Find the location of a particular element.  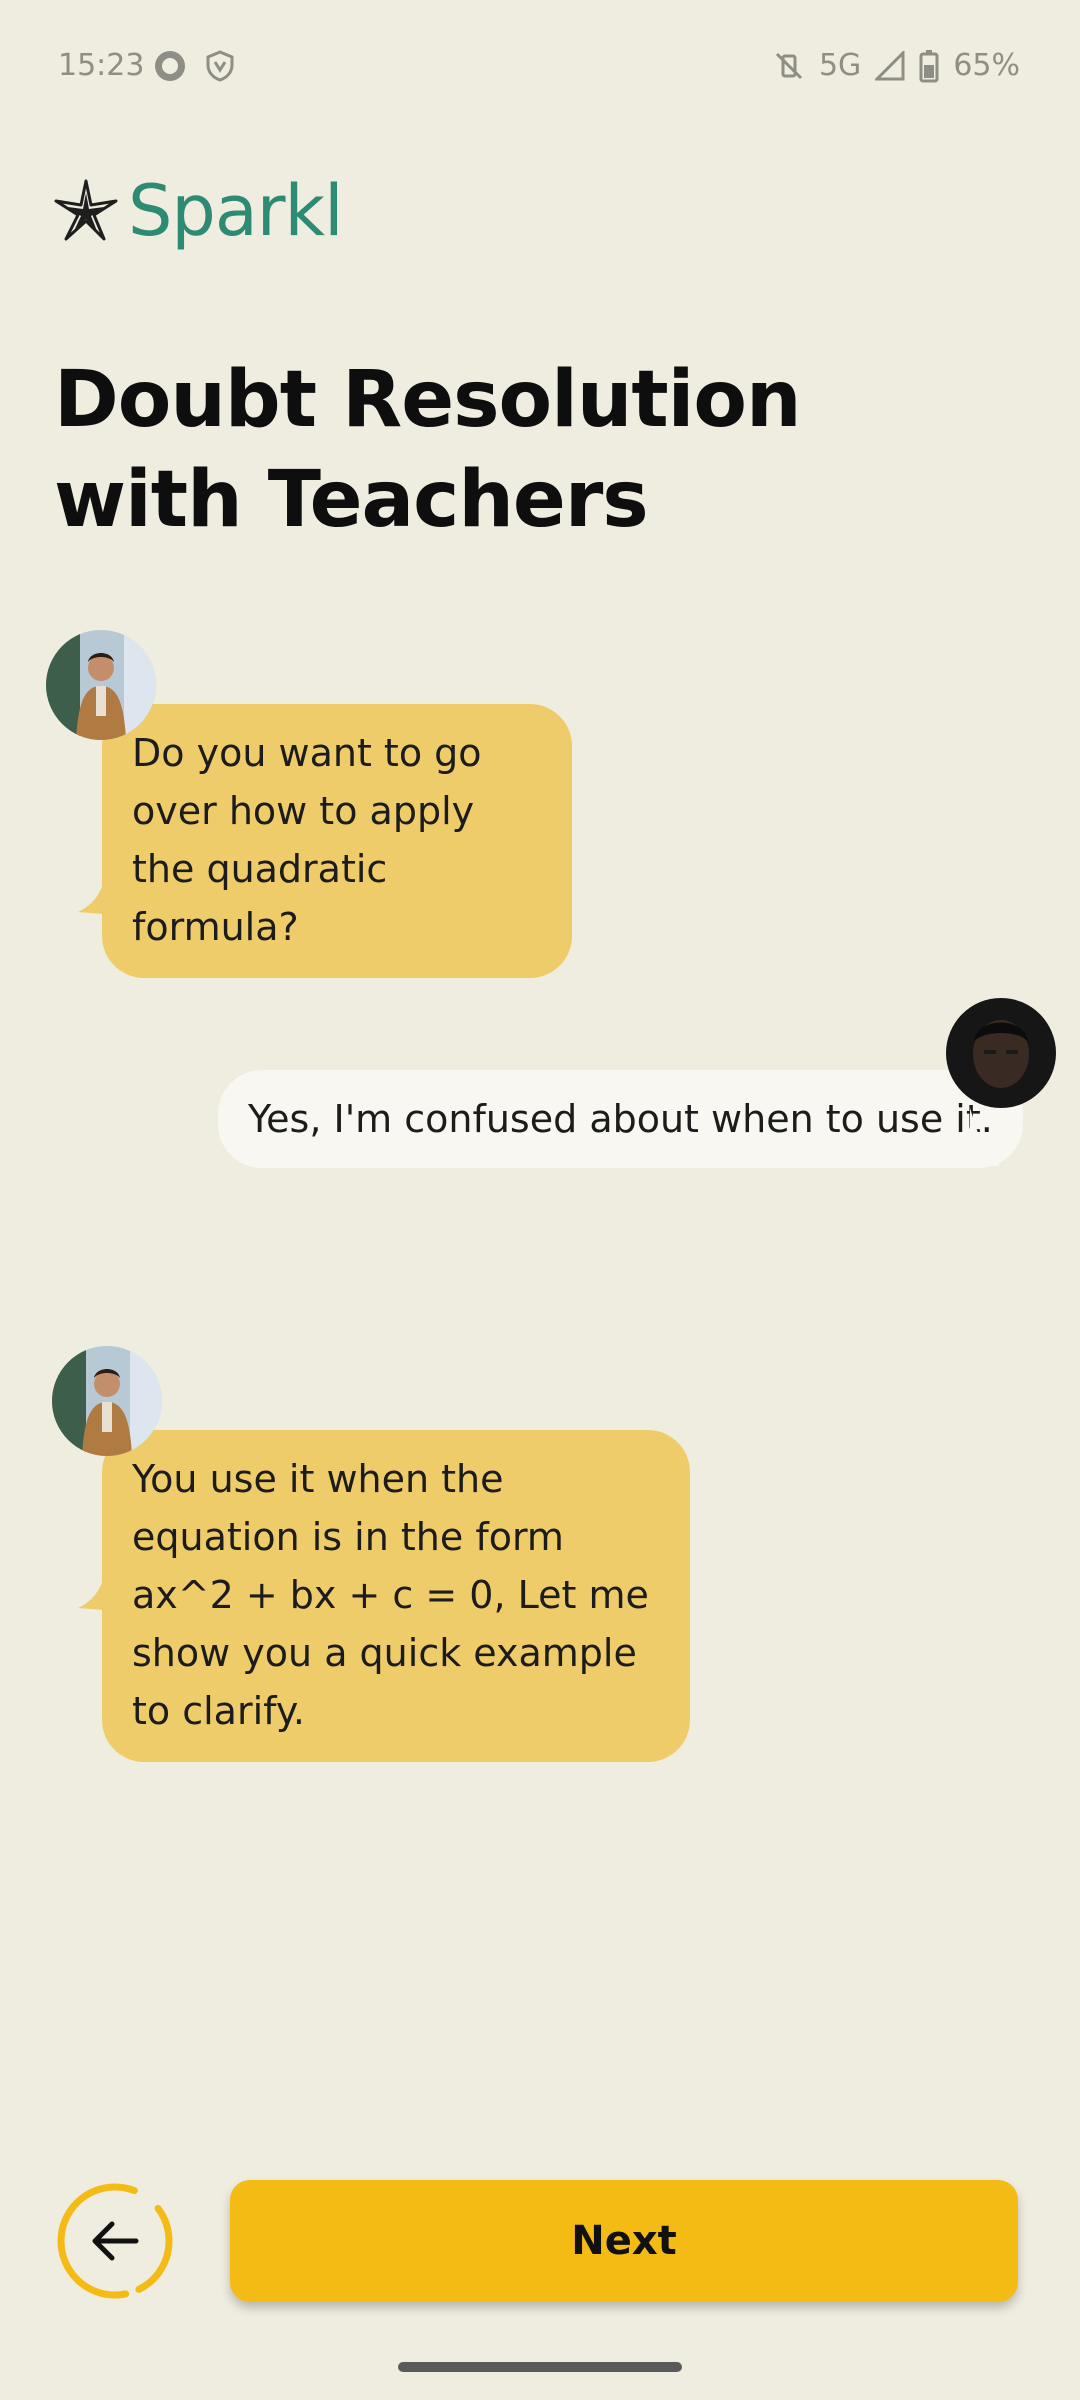

battery-level: 65% is located at coordinates (986, 65).